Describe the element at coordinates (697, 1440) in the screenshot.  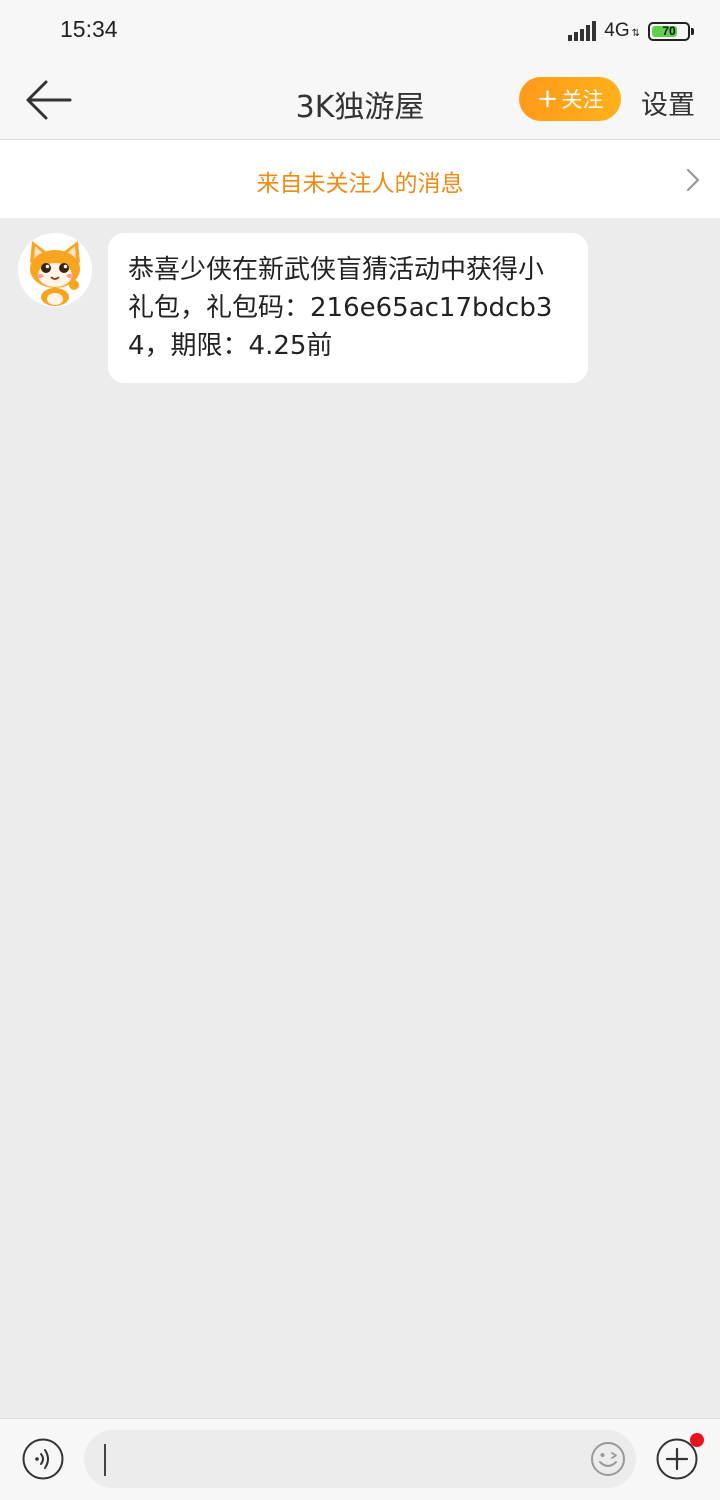
I see `notification-dot` at that location.